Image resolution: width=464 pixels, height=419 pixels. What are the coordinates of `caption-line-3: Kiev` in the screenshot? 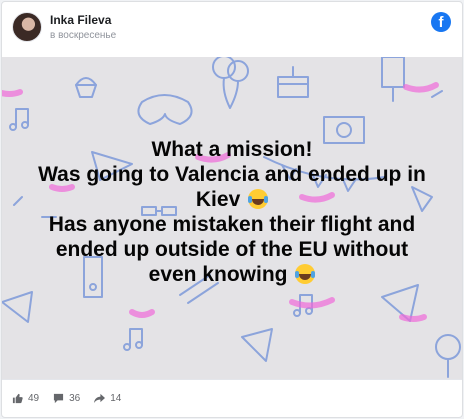 It's located at (232, 199).